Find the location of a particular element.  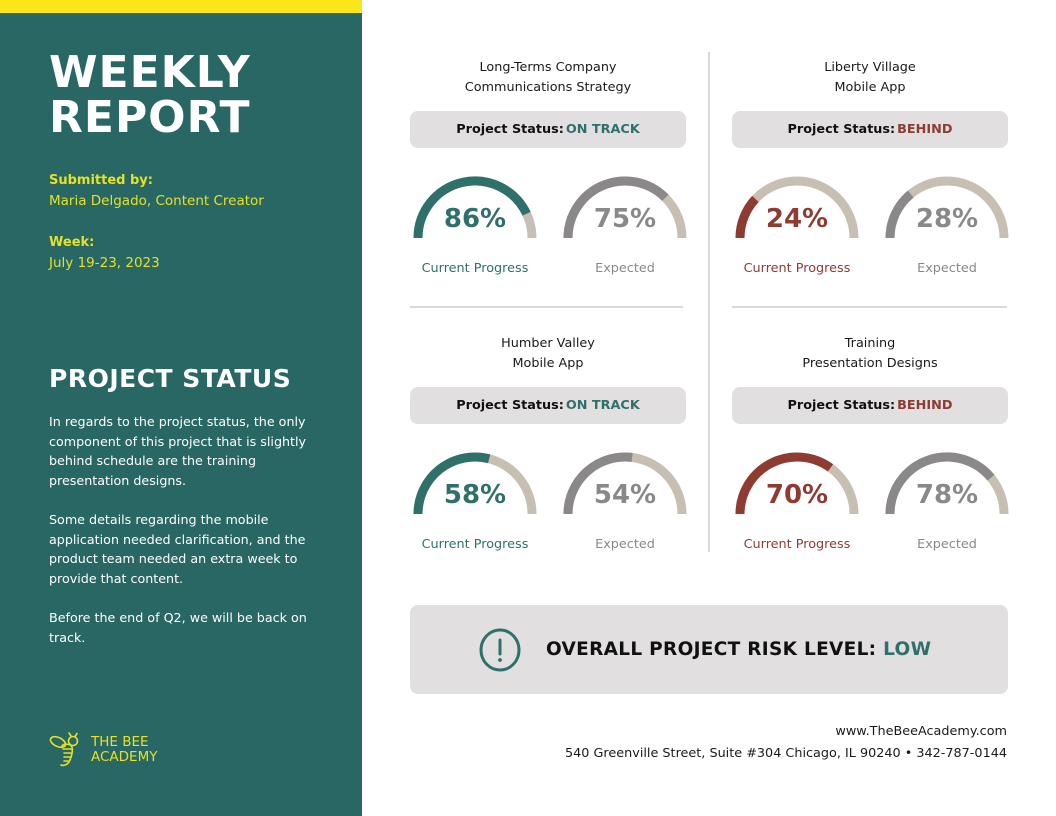

vertical-divider is located at coordinates (709, 302).